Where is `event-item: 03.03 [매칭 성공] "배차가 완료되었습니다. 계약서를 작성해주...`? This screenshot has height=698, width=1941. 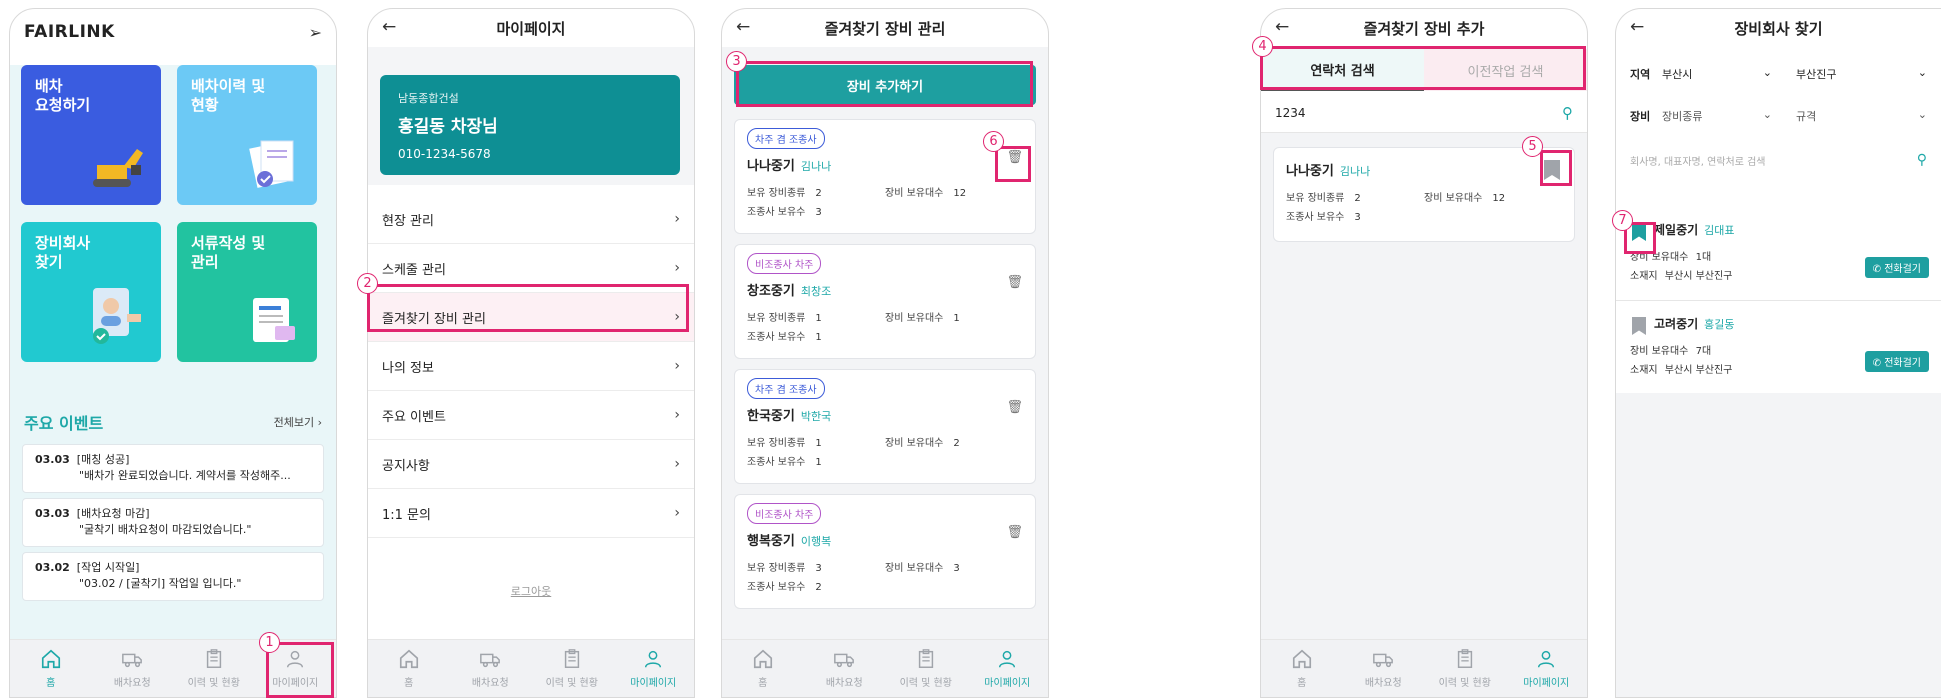 event-item: 03.03 [매칭 성공] "배차가 완료되었습니다. 계약서를 작성해주... is located at coordinates (173, 468).